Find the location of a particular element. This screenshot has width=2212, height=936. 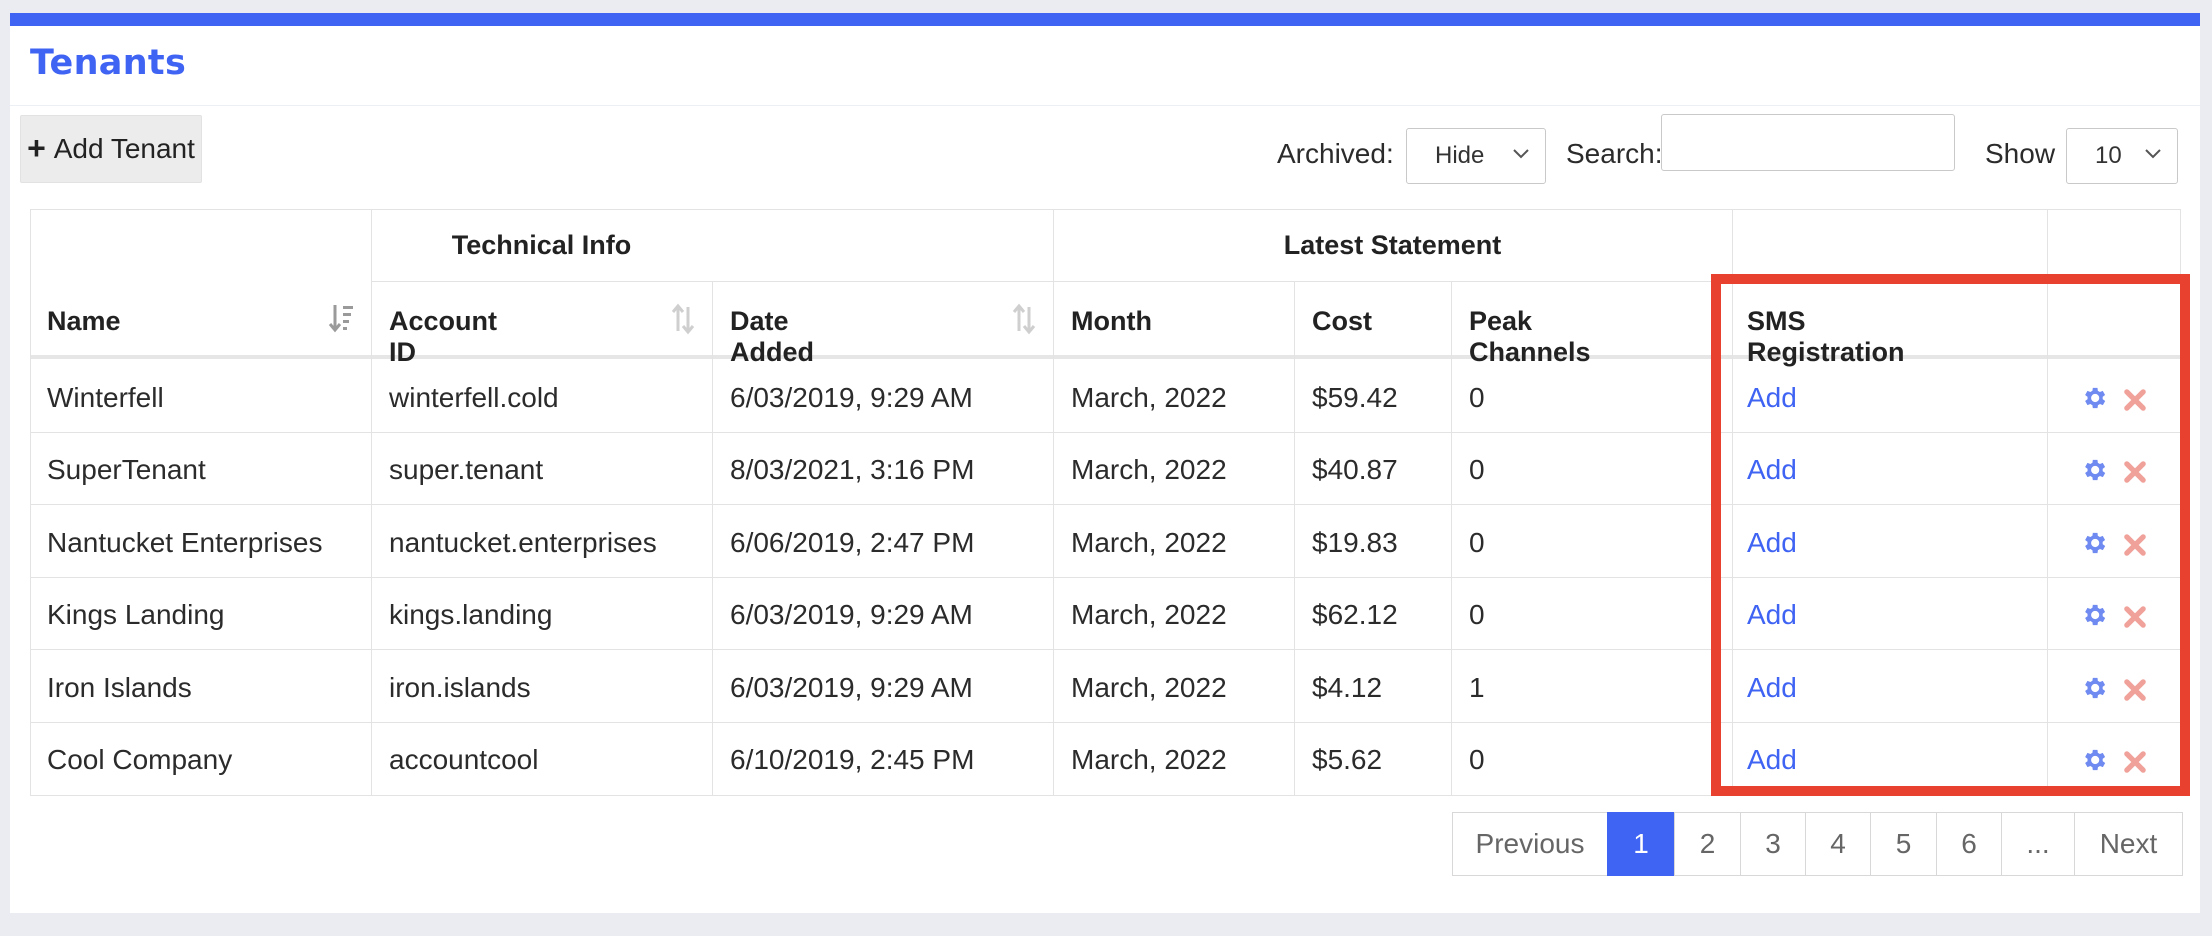

page-3-button: 3 is located at coordinates (1773, 844).